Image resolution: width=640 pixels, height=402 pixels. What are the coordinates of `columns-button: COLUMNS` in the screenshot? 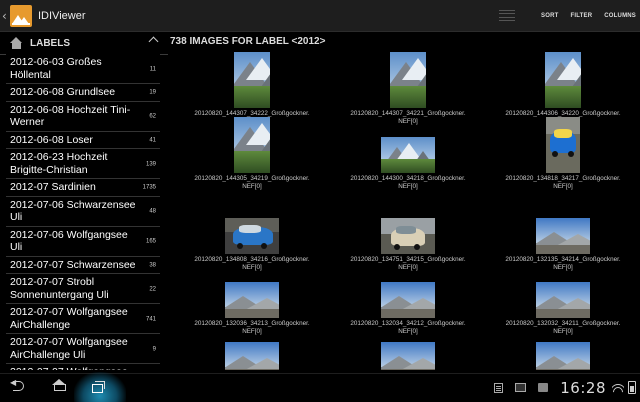 It's located at (620, 16).